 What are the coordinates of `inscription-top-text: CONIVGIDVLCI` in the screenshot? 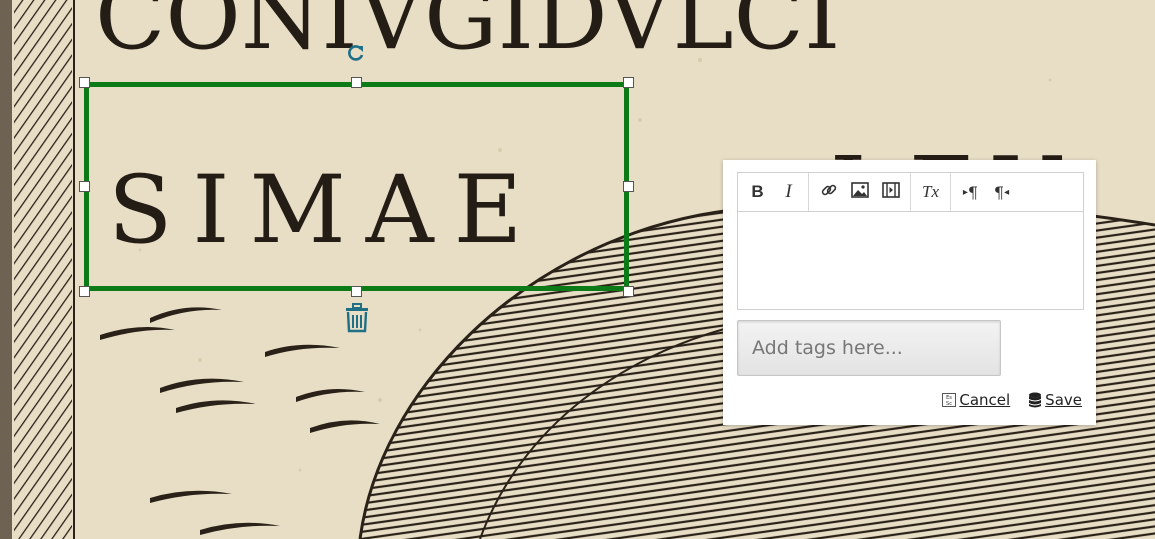 It's located at (467, 35).